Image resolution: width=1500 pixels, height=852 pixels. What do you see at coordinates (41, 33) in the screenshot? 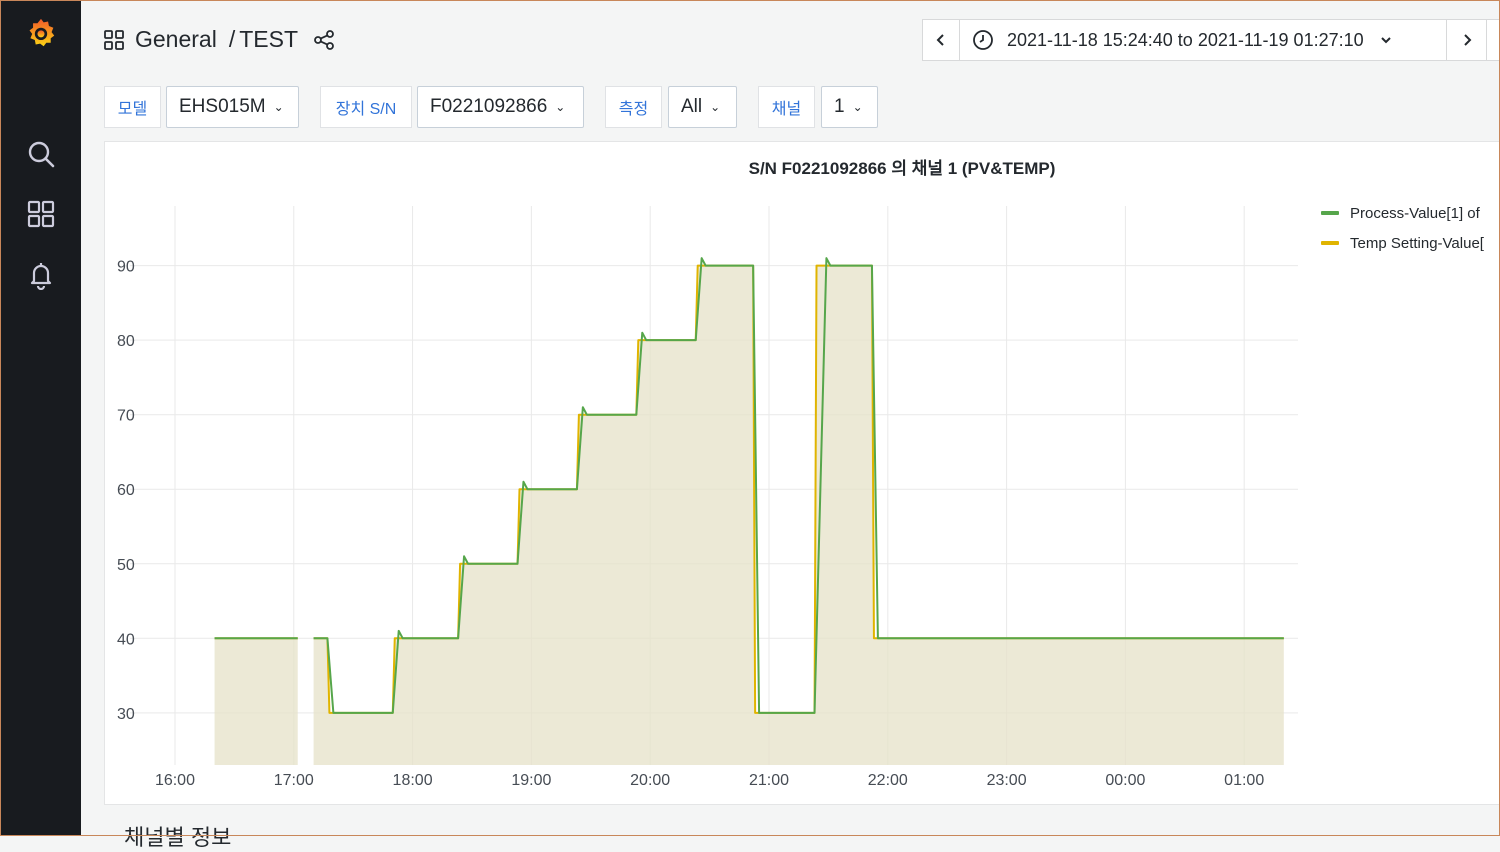
I see `grafana-logo-icon` at bounding box center [41, 33].